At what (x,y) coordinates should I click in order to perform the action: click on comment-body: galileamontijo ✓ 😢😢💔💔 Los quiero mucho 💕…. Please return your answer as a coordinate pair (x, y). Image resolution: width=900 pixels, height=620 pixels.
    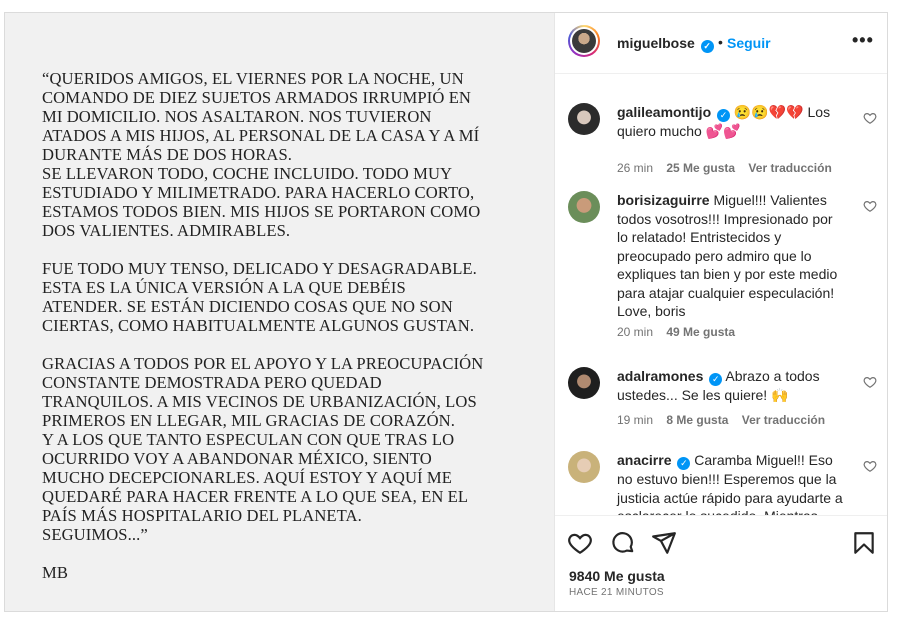
    Looking at the image, I should click on (732, 122).